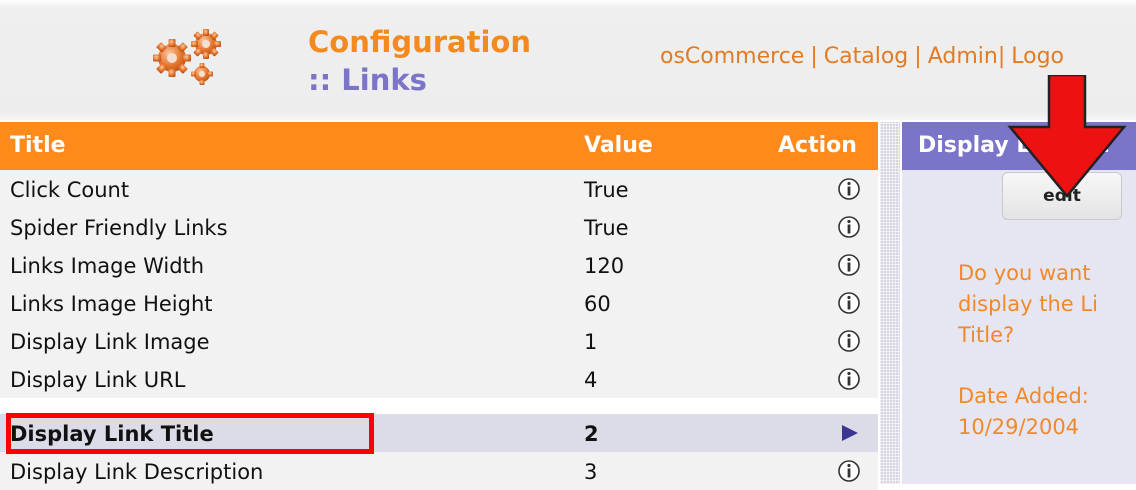 Image resolution: width=1136 pixels, height=490 pixels. What do you see at coordinates (119, 228) in the screenshot?
I see `row-title: Spider Friendly Links` at bounding box center [119, 228].